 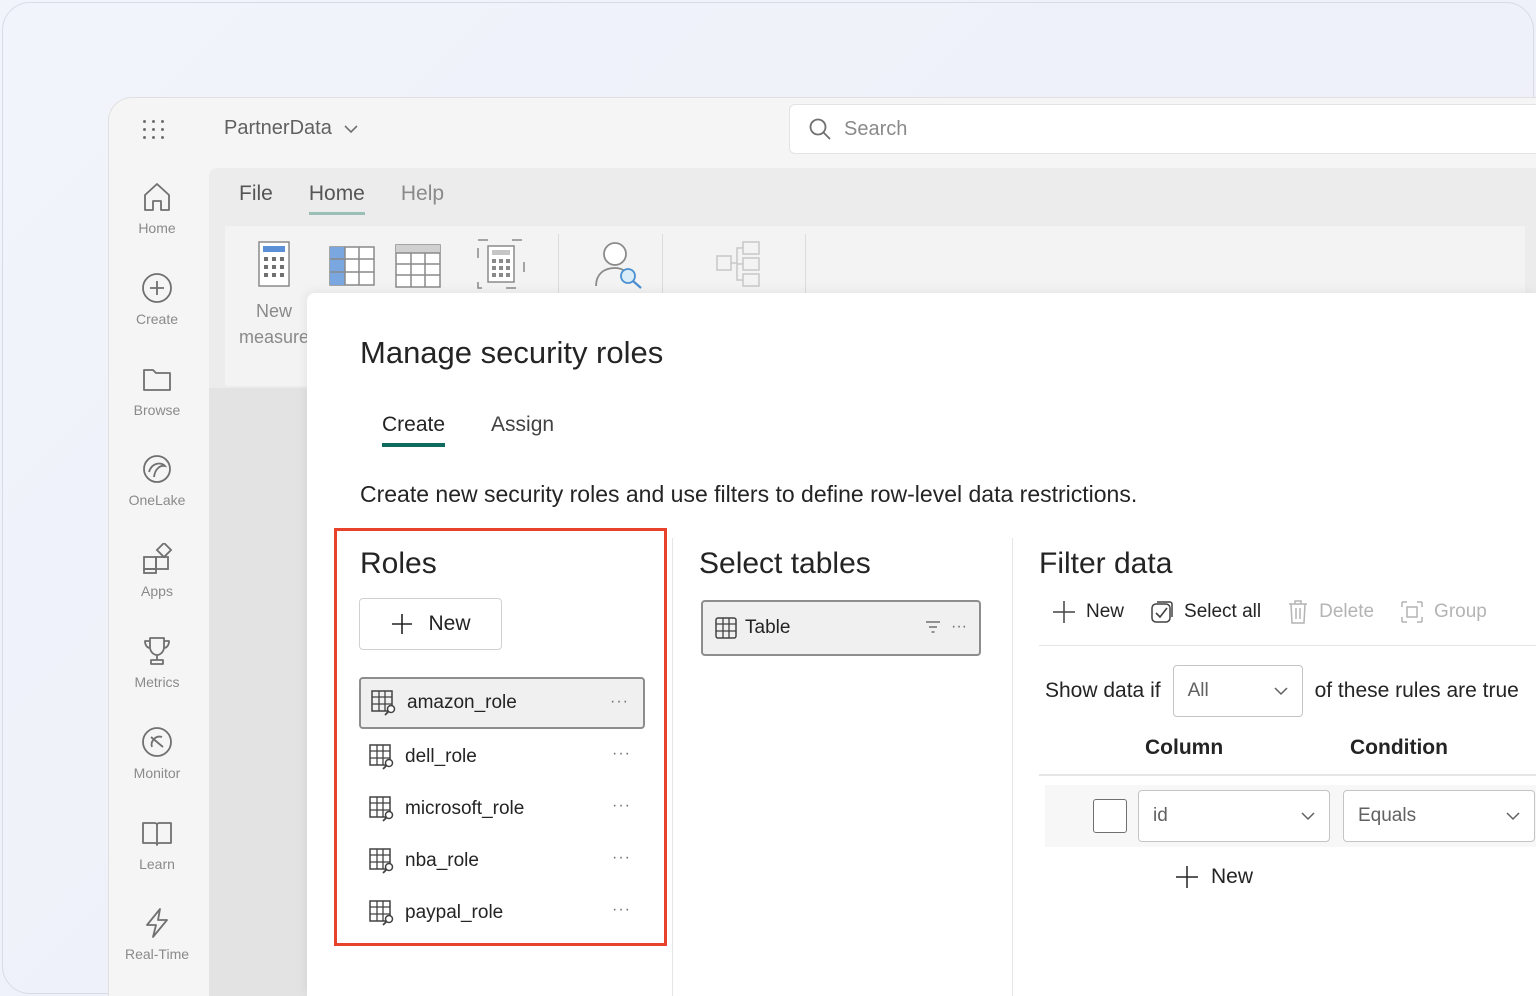 What do you see at coordinates (157, 288) in the screenshot?
I see `create-icon` at bounding box center [157, 288].